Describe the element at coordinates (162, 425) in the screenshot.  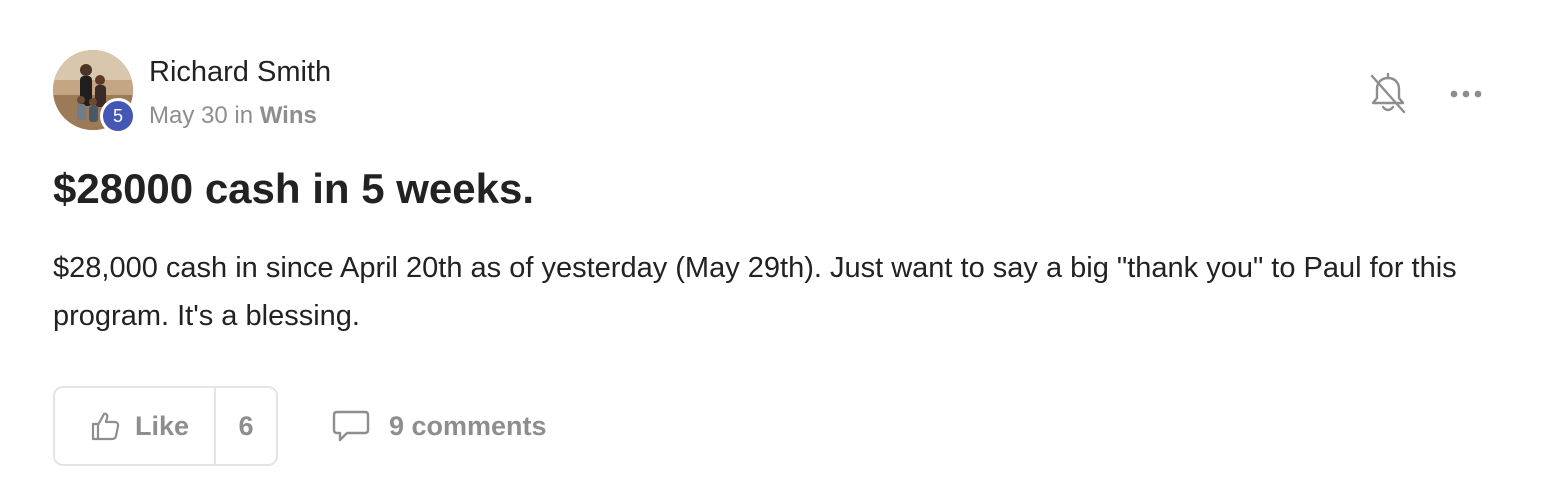
I see `like-label: Like` at that location.